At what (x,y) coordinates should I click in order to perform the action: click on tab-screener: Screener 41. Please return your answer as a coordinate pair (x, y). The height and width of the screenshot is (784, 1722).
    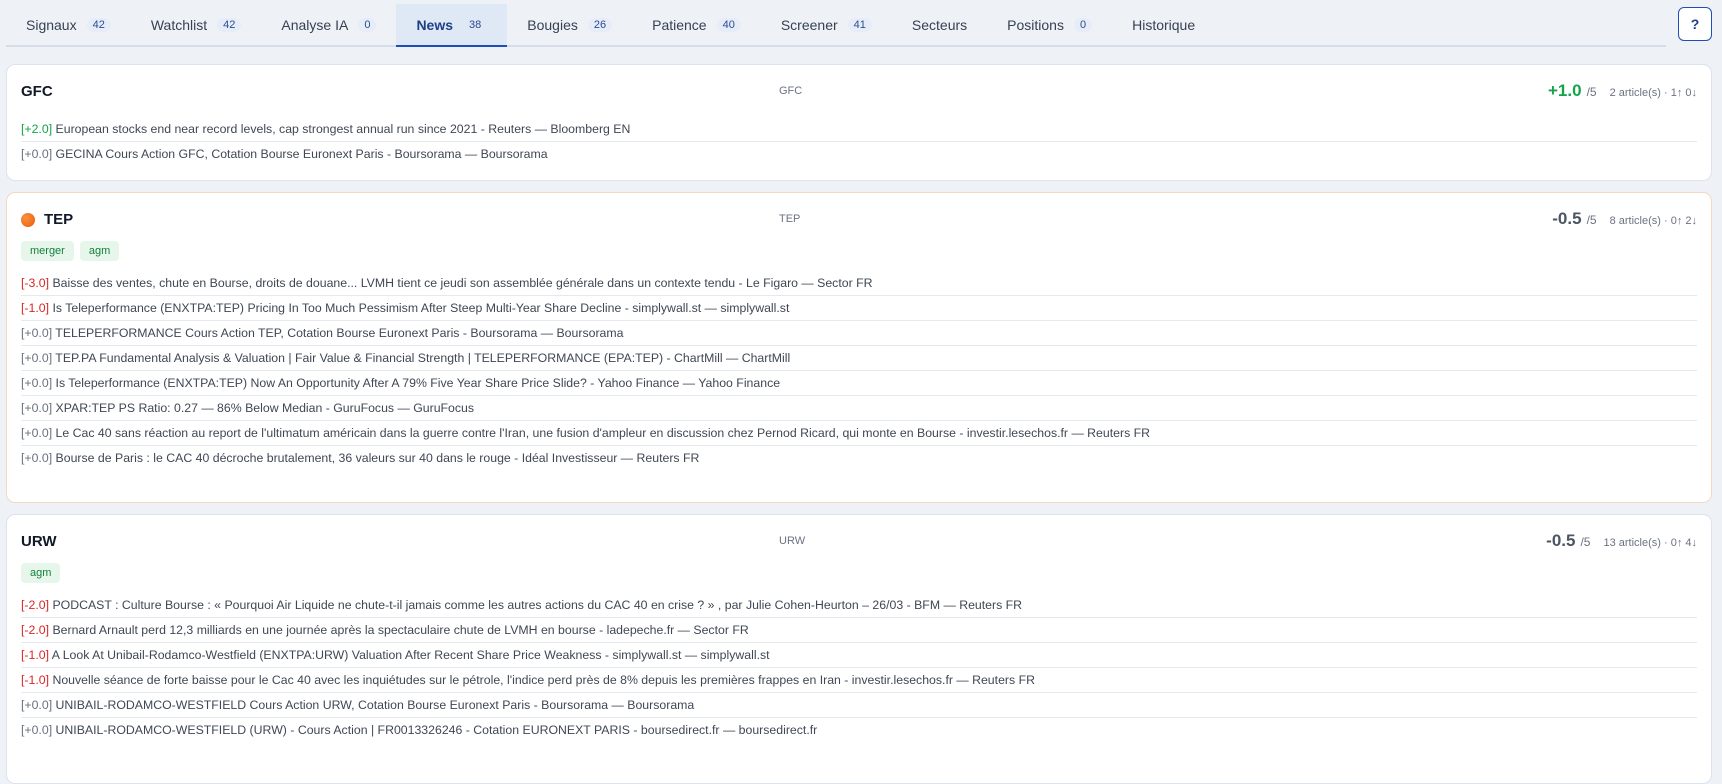
    Looking at the image, I should click on (826, 24).